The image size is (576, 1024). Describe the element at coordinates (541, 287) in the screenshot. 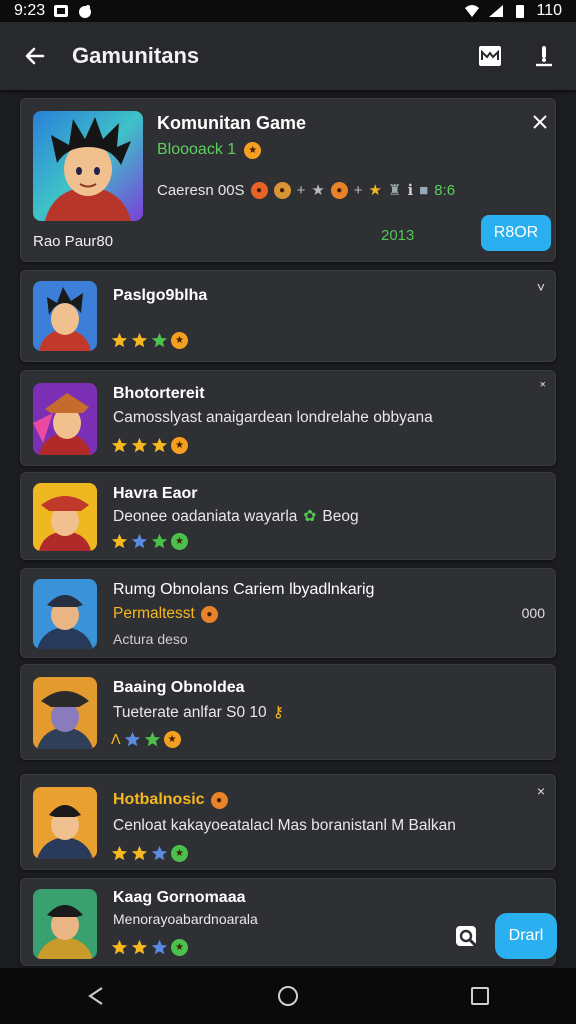

I see `chevron-down-icon: ˅` at that location.